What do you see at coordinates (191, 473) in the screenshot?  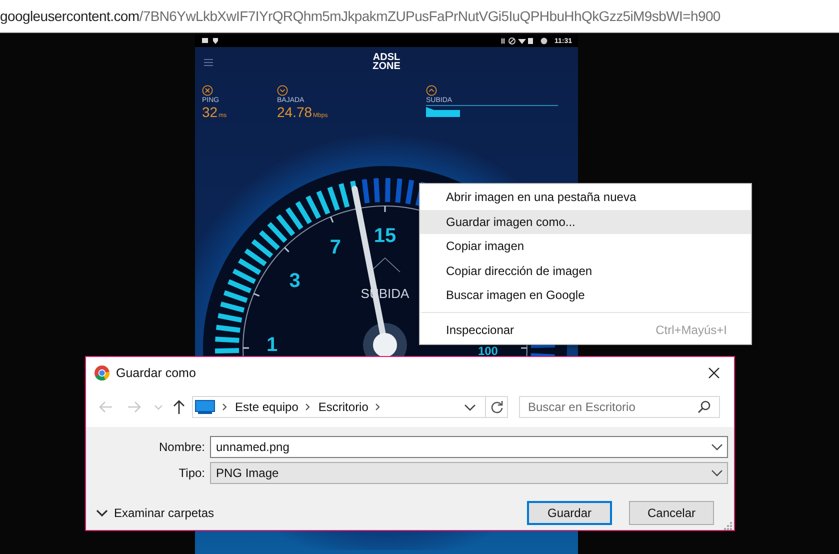 I see `field-label: Tipo:` at bounding box center [191, 473].